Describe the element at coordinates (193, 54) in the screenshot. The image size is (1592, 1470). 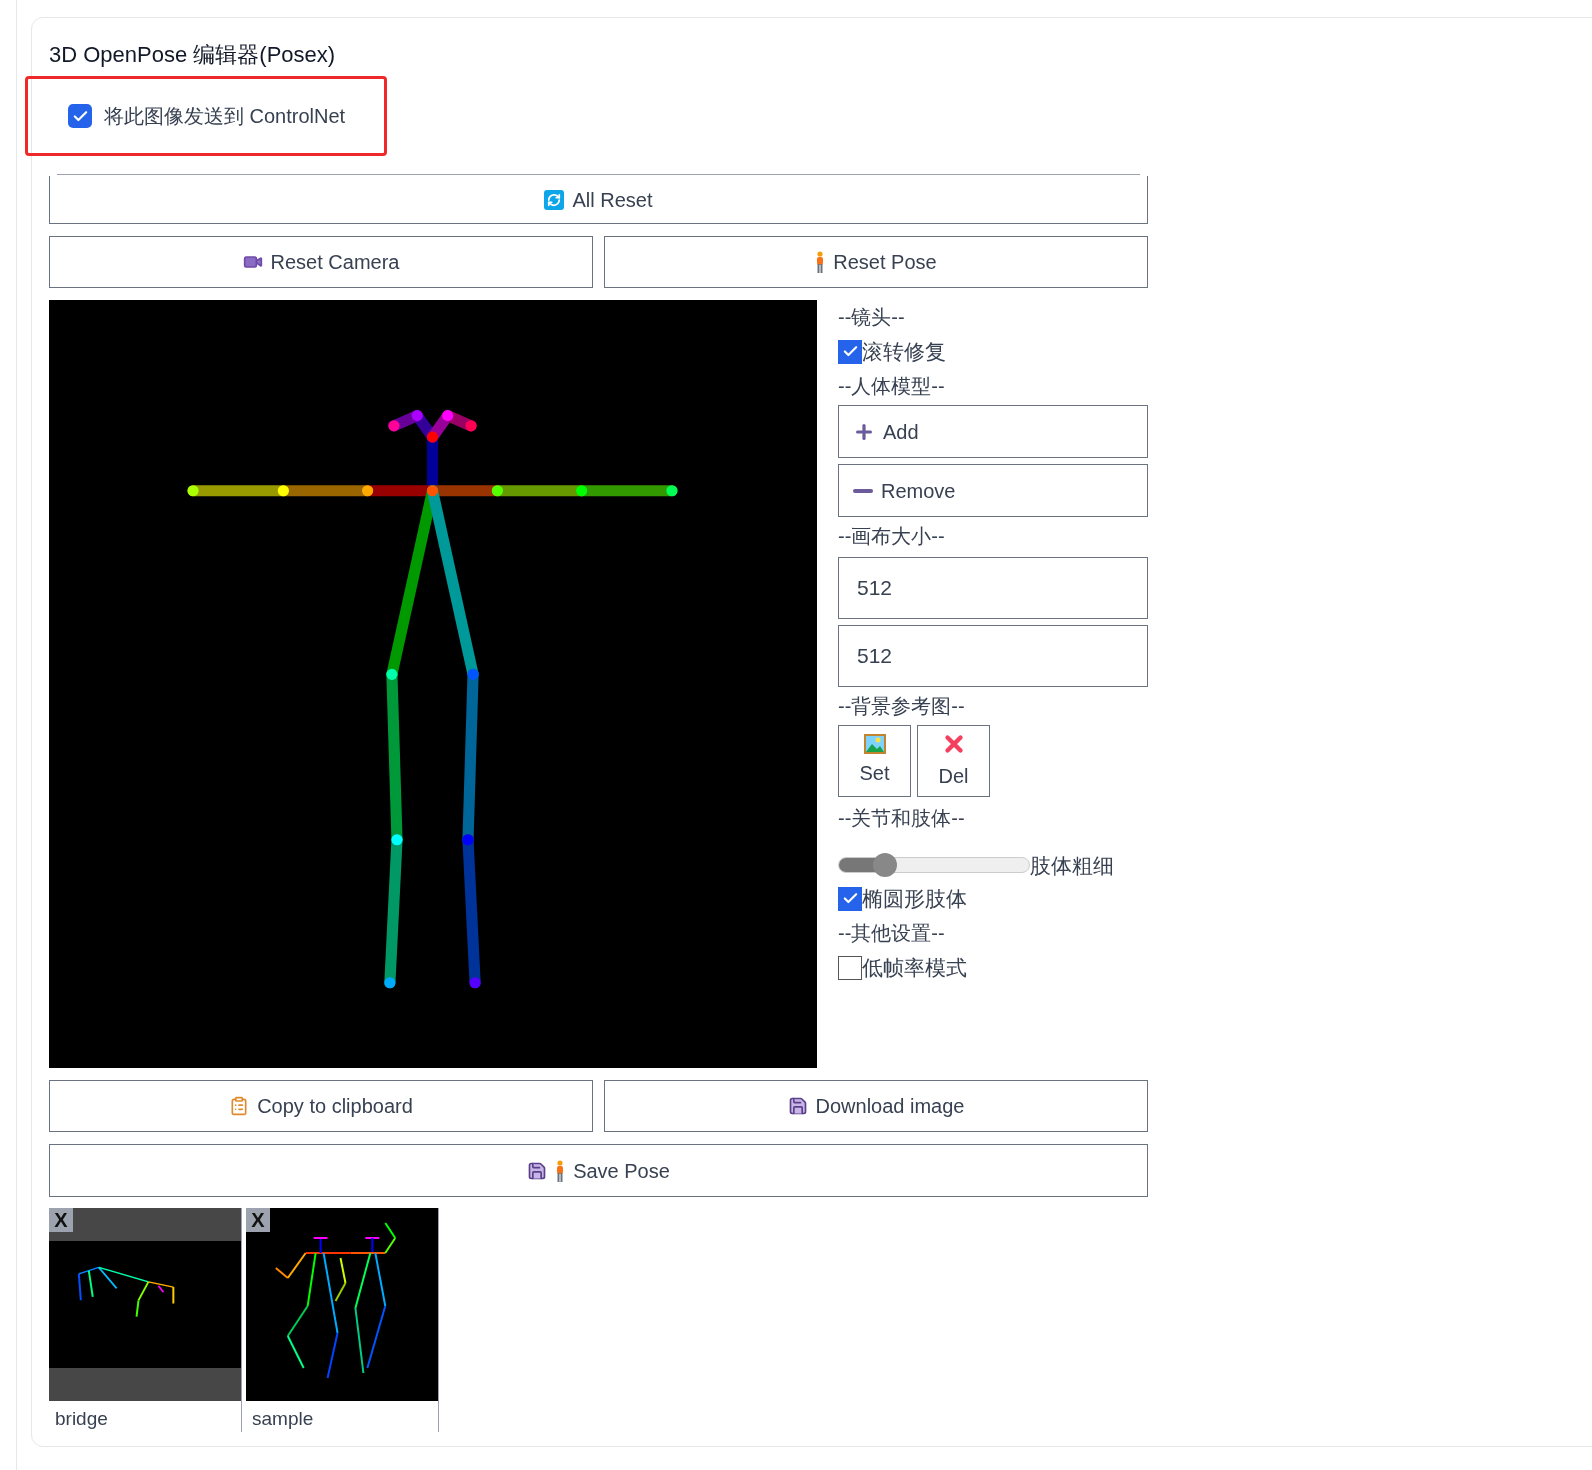
I see `panel-title: 3D OpenPose 编辑器(Posex)` at that location.